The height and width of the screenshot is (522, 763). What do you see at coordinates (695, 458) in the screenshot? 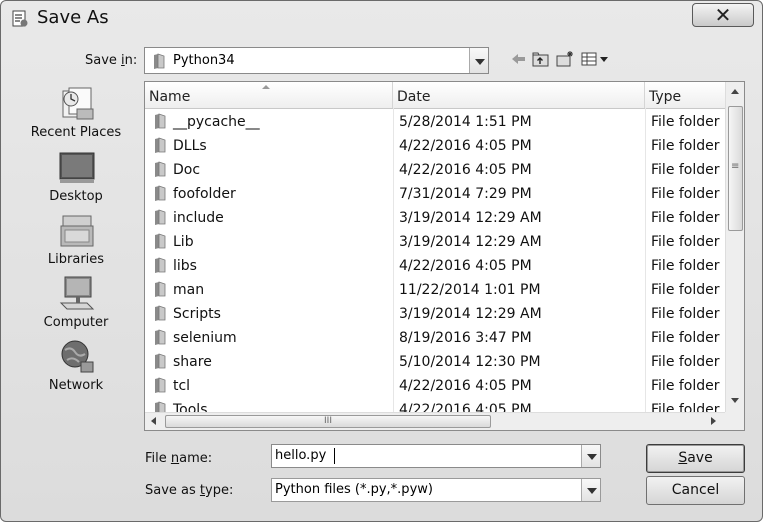
I see `save-button: Save` at bounding box center [695, 458].